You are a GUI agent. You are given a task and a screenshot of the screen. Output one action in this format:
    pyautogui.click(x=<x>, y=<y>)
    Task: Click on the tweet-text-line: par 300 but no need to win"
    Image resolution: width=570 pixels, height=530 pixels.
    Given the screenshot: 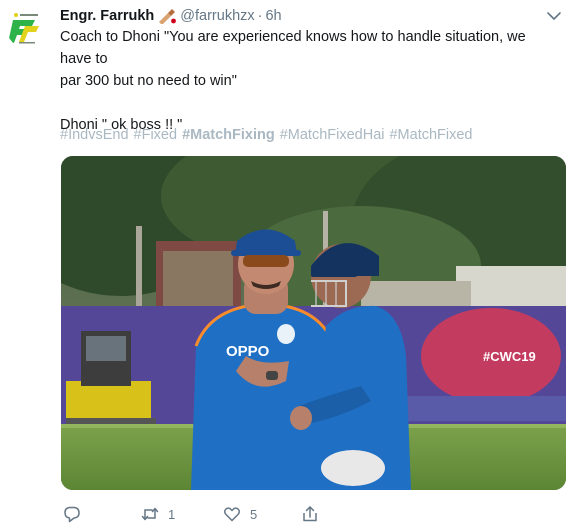 What is the action you would take?
    pyautogui.click(x=148, y=81)
    